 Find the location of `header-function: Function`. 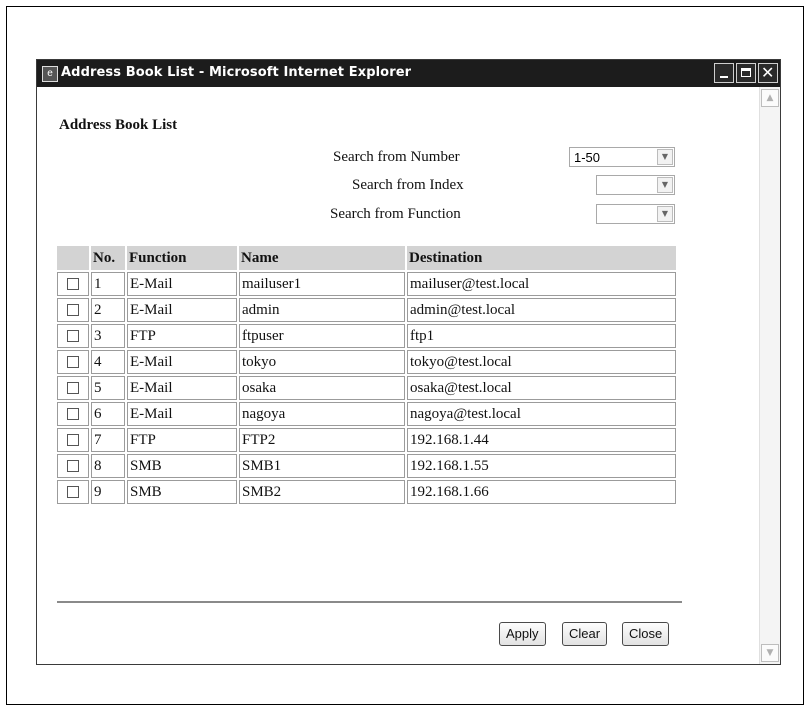

header-function: Function is located at coordinates (182, 258).